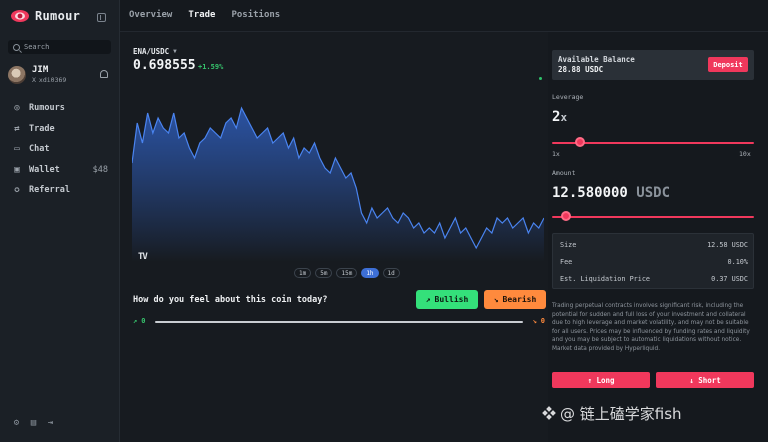 The image size is (768, 442). What do you see at coordinates (255, 15) in the screenshot?
I see `tab-positions: Positions` at bounding box center [255, 15].